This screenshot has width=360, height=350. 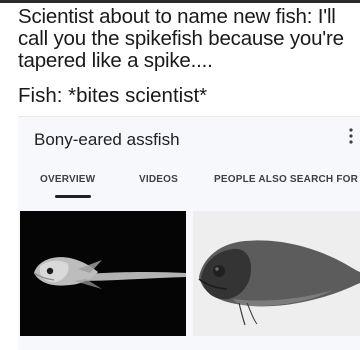 I want to click on tab-people-also-search-for: PEOPLE ALSO SEARCH FOR, so click(x=286, y=179).